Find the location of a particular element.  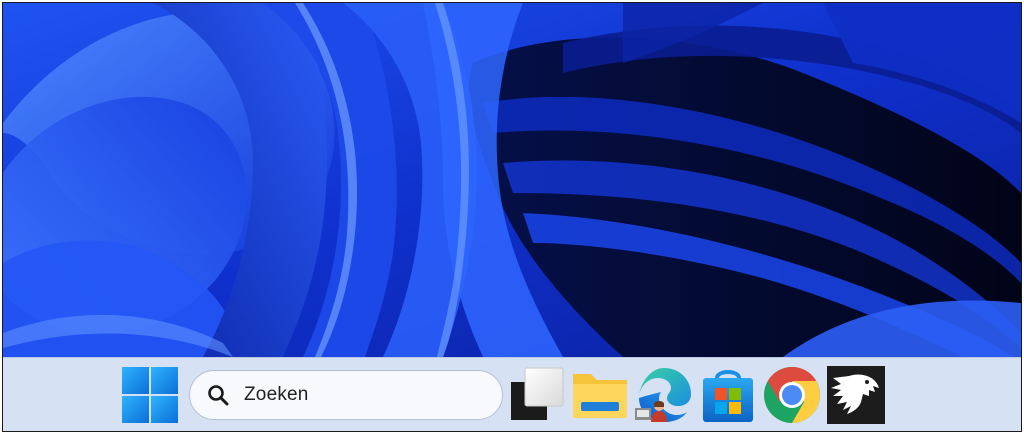

start-button is located at coordinates (150, 395).